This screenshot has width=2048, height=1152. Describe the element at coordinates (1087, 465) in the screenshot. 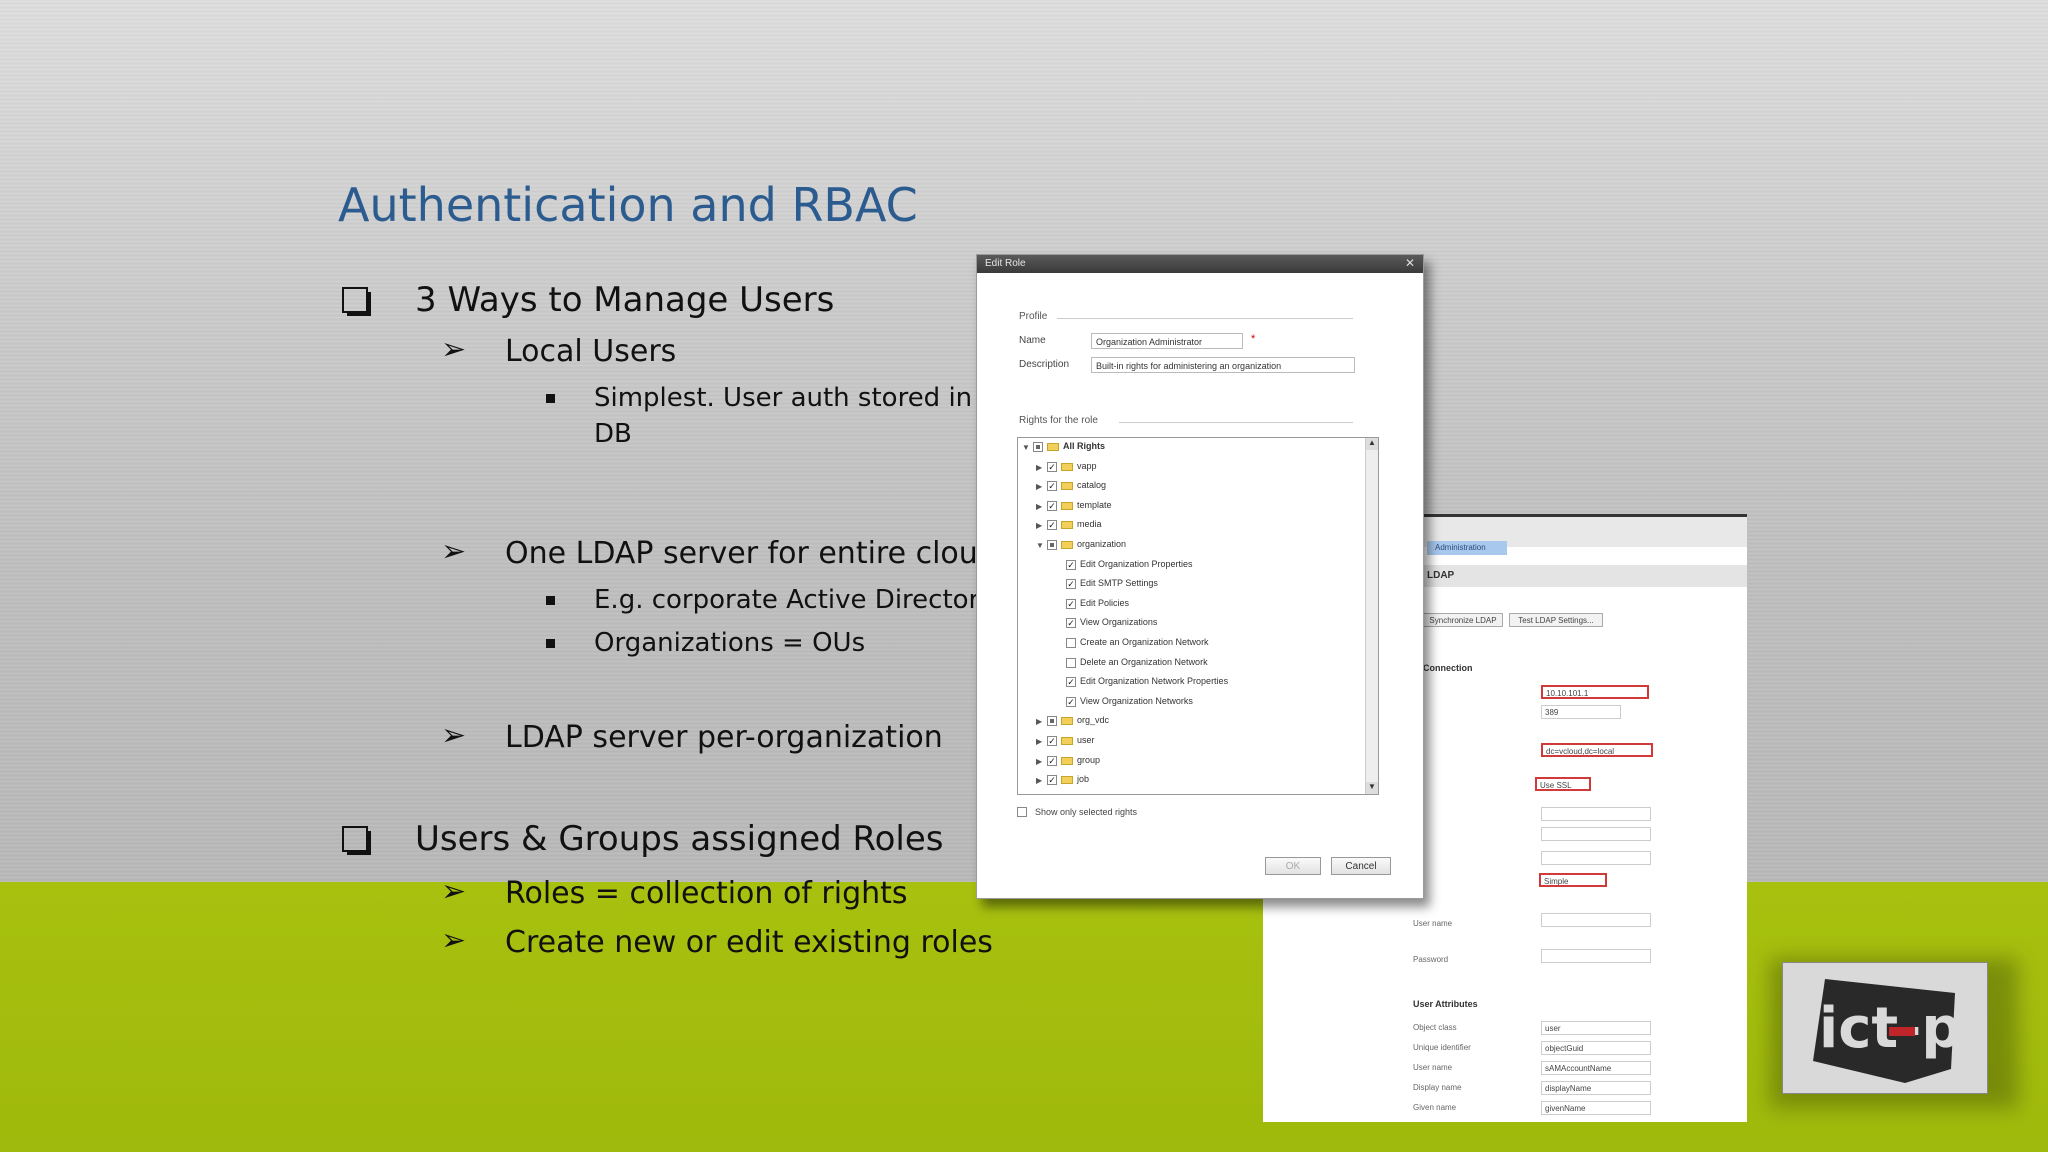

I see `tree-label: vapp` at that location.